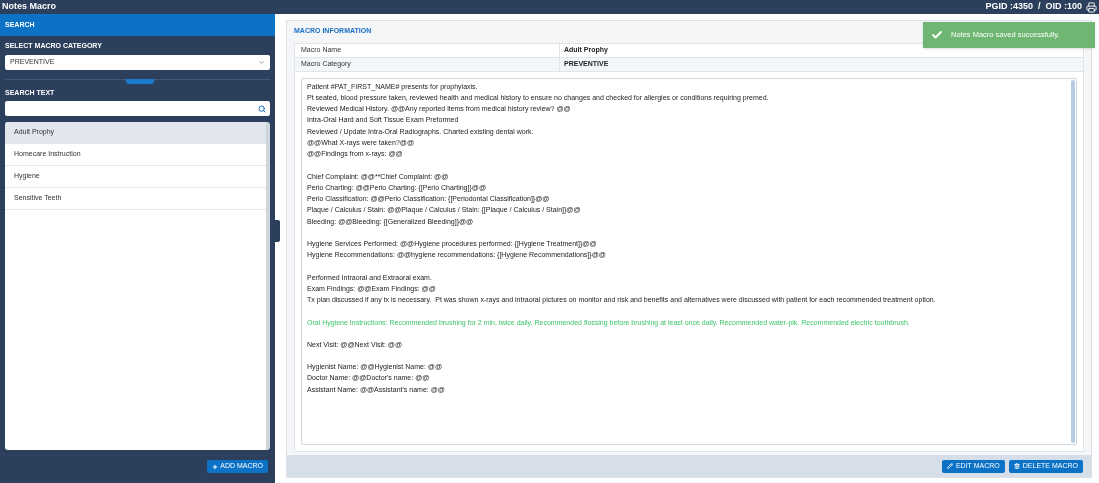 Image resolution: width=1099 pixels, height=483 pixels. What do you see at coordinates (29, 7) in the screenshot?
I see `app-title: Notes Macro` at bounding box center [29, 7].